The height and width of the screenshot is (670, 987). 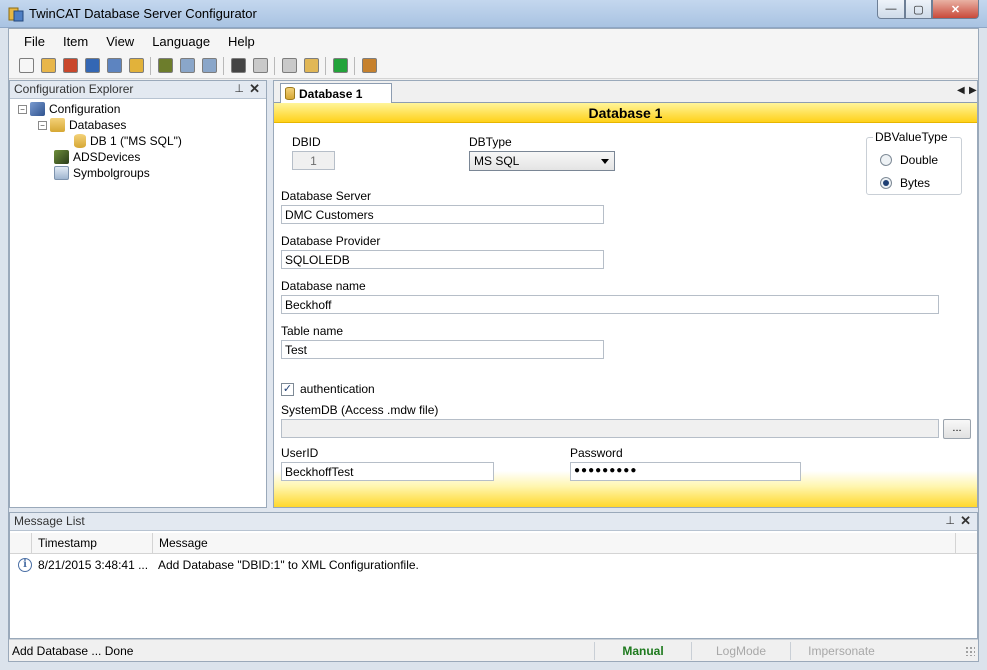 I want to click on open-button, so click(x=48, y=66).